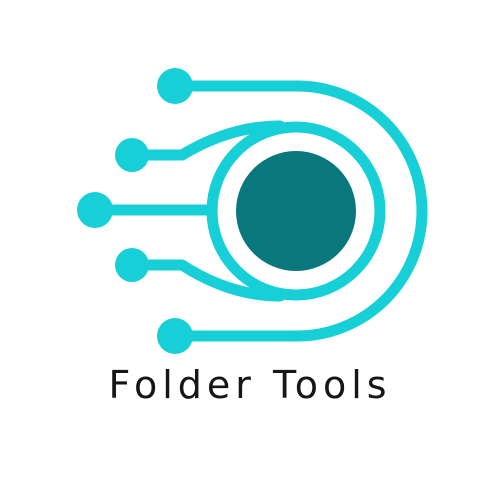 The image size is (500, 500). I want to click on core-circle, so click(296, 211).